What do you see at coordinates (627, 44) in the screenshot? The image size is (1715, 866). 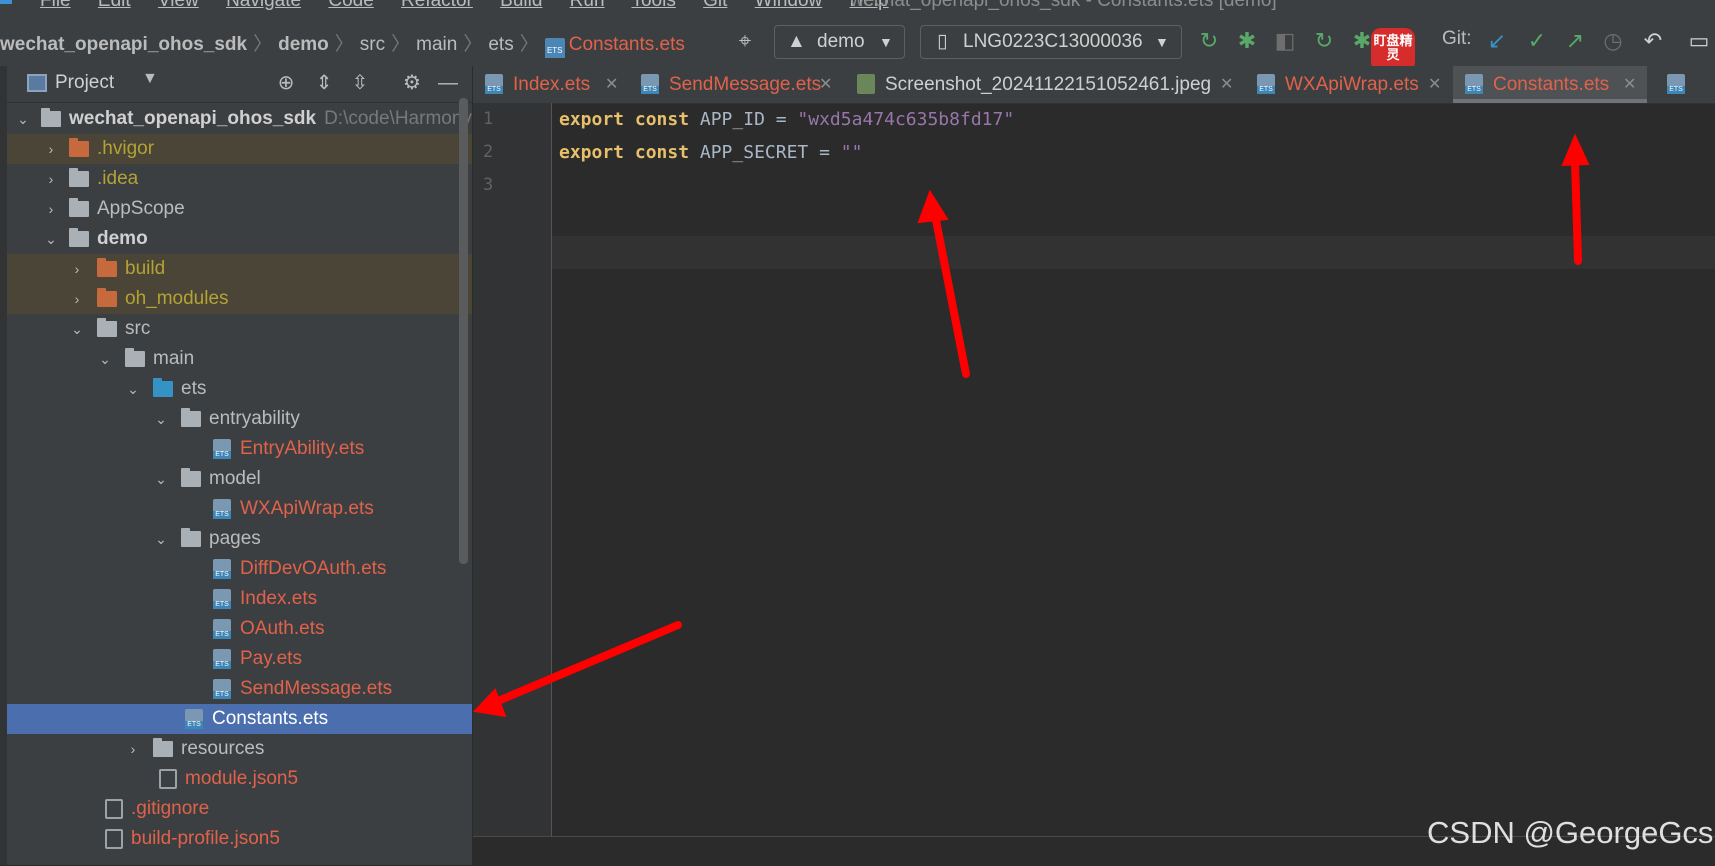 I see `breadcrumb-file: Constants.ets` at bounding box center [627, 44].